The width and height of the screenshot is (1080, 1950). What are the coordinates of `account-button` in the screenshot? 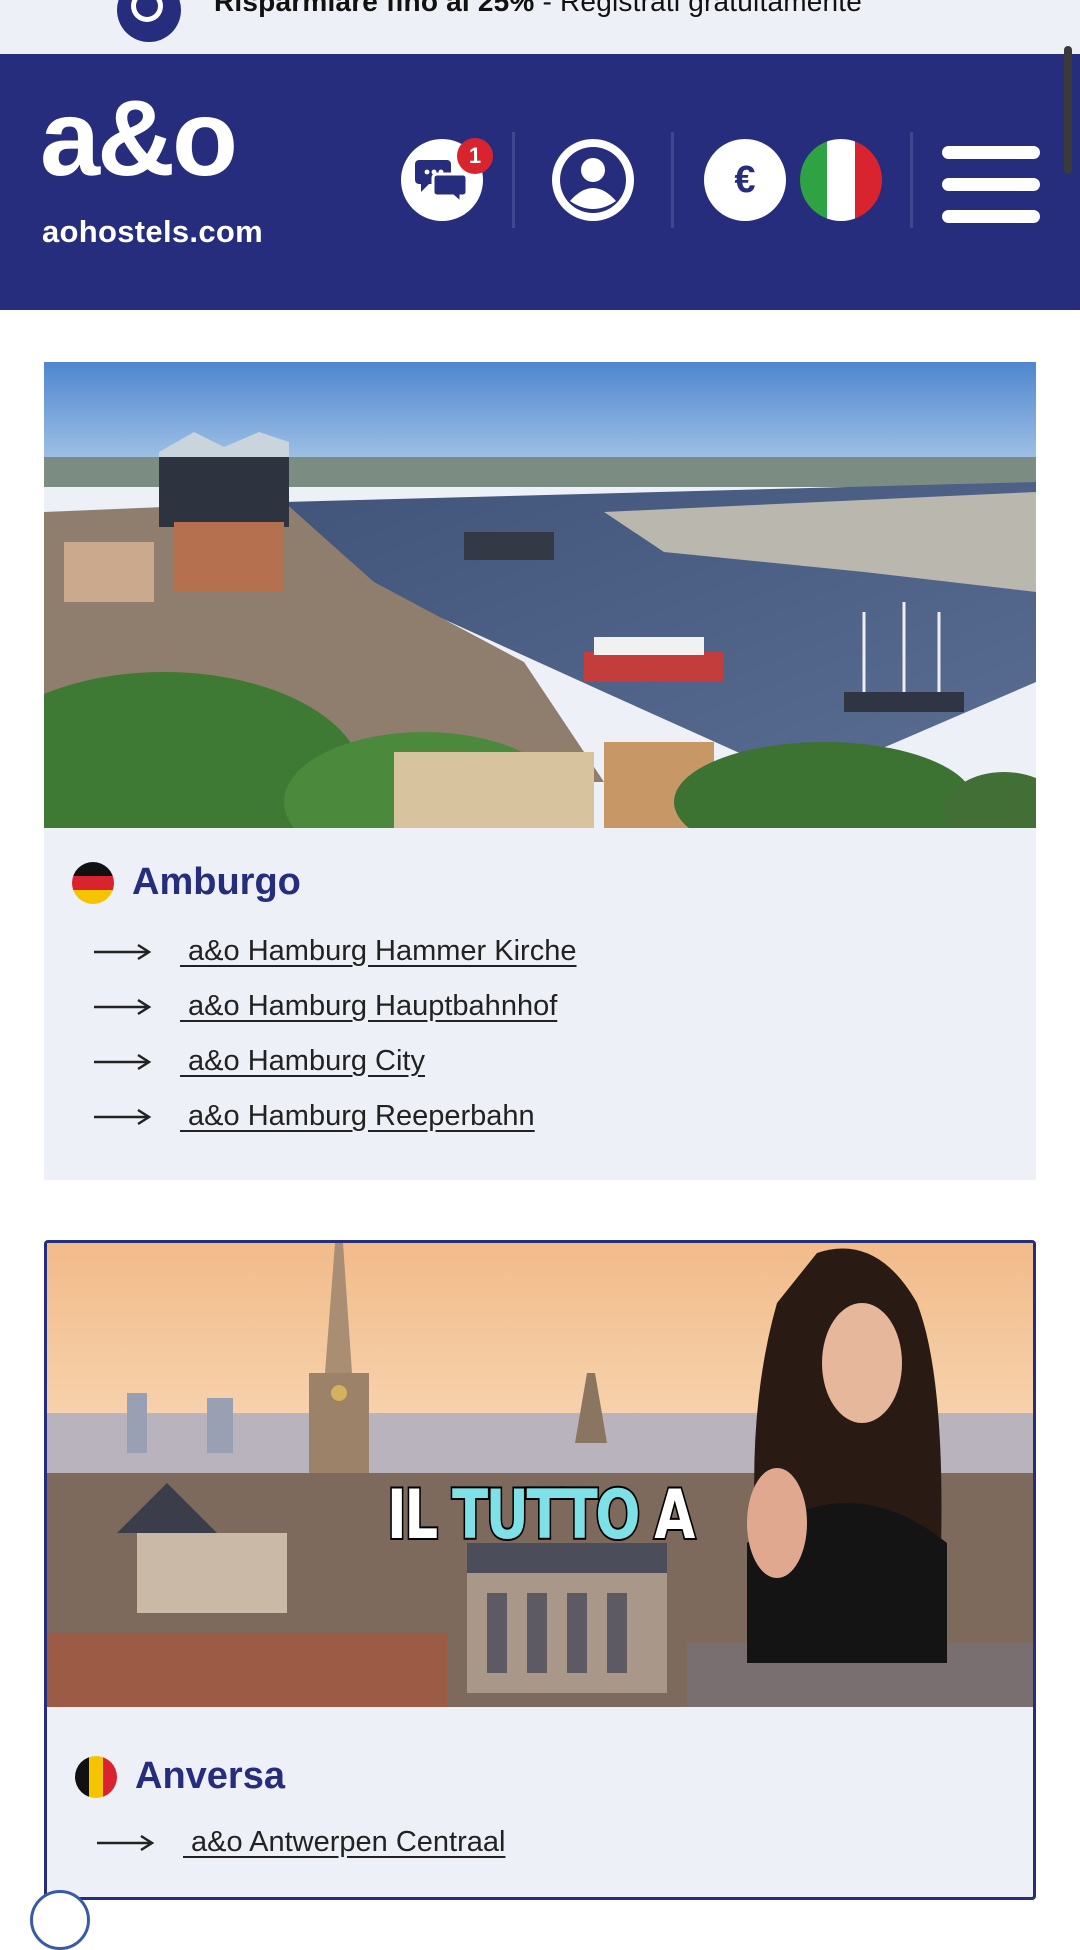 It's located at (593, 180).